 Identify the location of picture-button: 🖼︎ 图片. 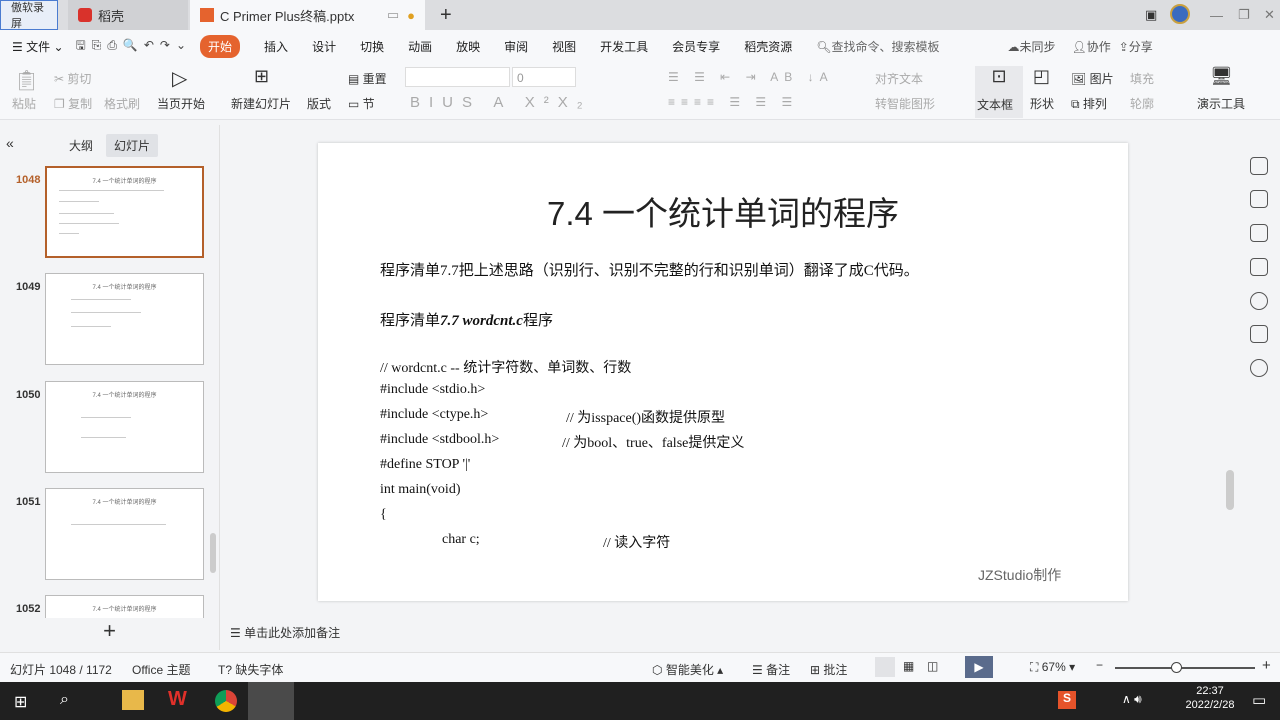
(1092, 78).